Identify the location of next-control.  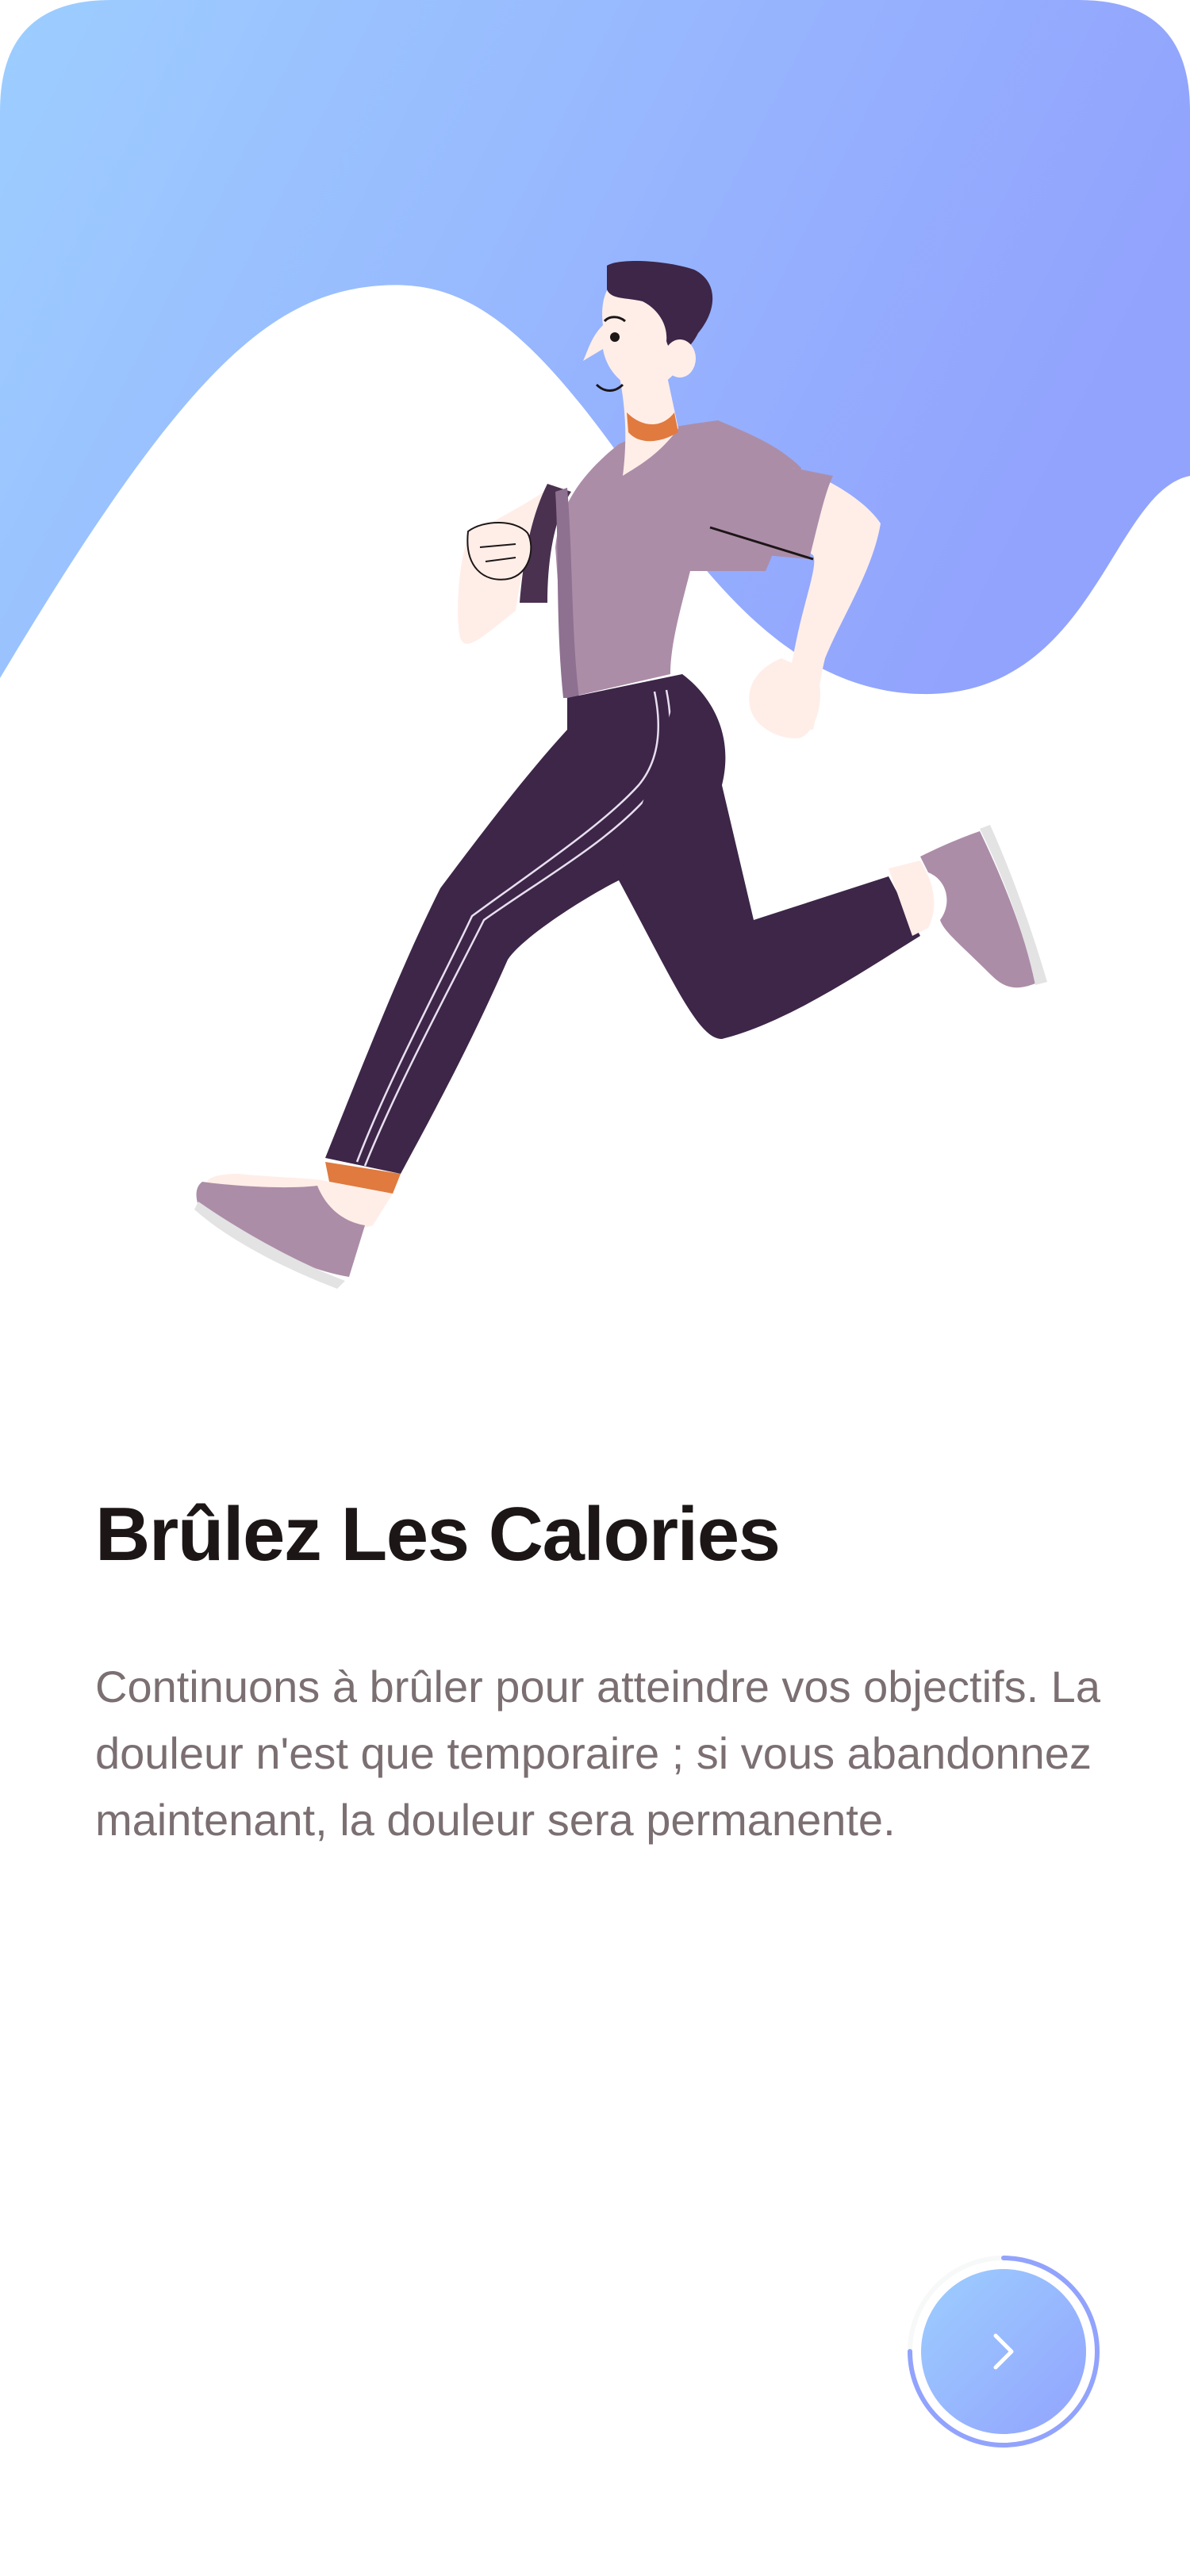
(1003, 2352).